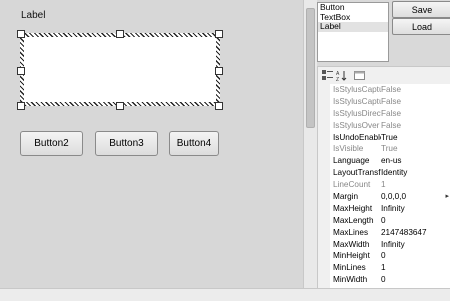  What do you see at coordinates (219, 106) in the screenshot?
I see `resize-handle-bottom-right` at bounding box center [219, 106].